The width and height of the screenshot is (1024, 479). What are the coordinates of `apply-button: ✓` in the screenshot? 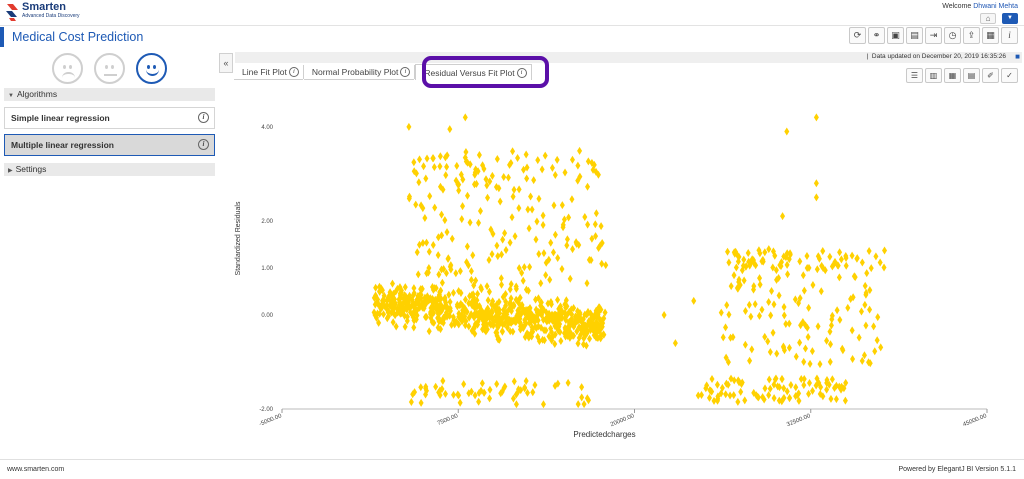 It's located at (1009, 75).